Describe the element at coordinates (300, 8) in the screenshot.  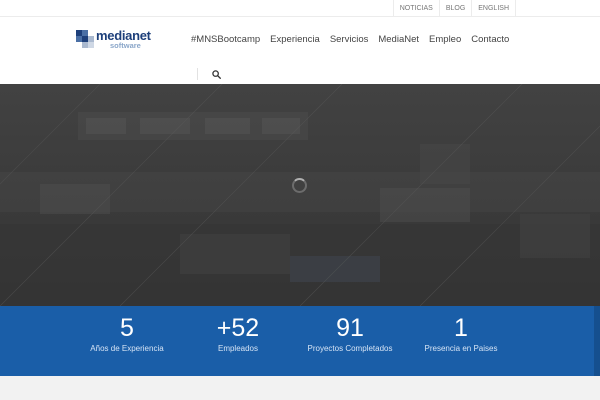
I see `top-utility-bar: NOTICIAS BLOG ENGLISH` at that location.